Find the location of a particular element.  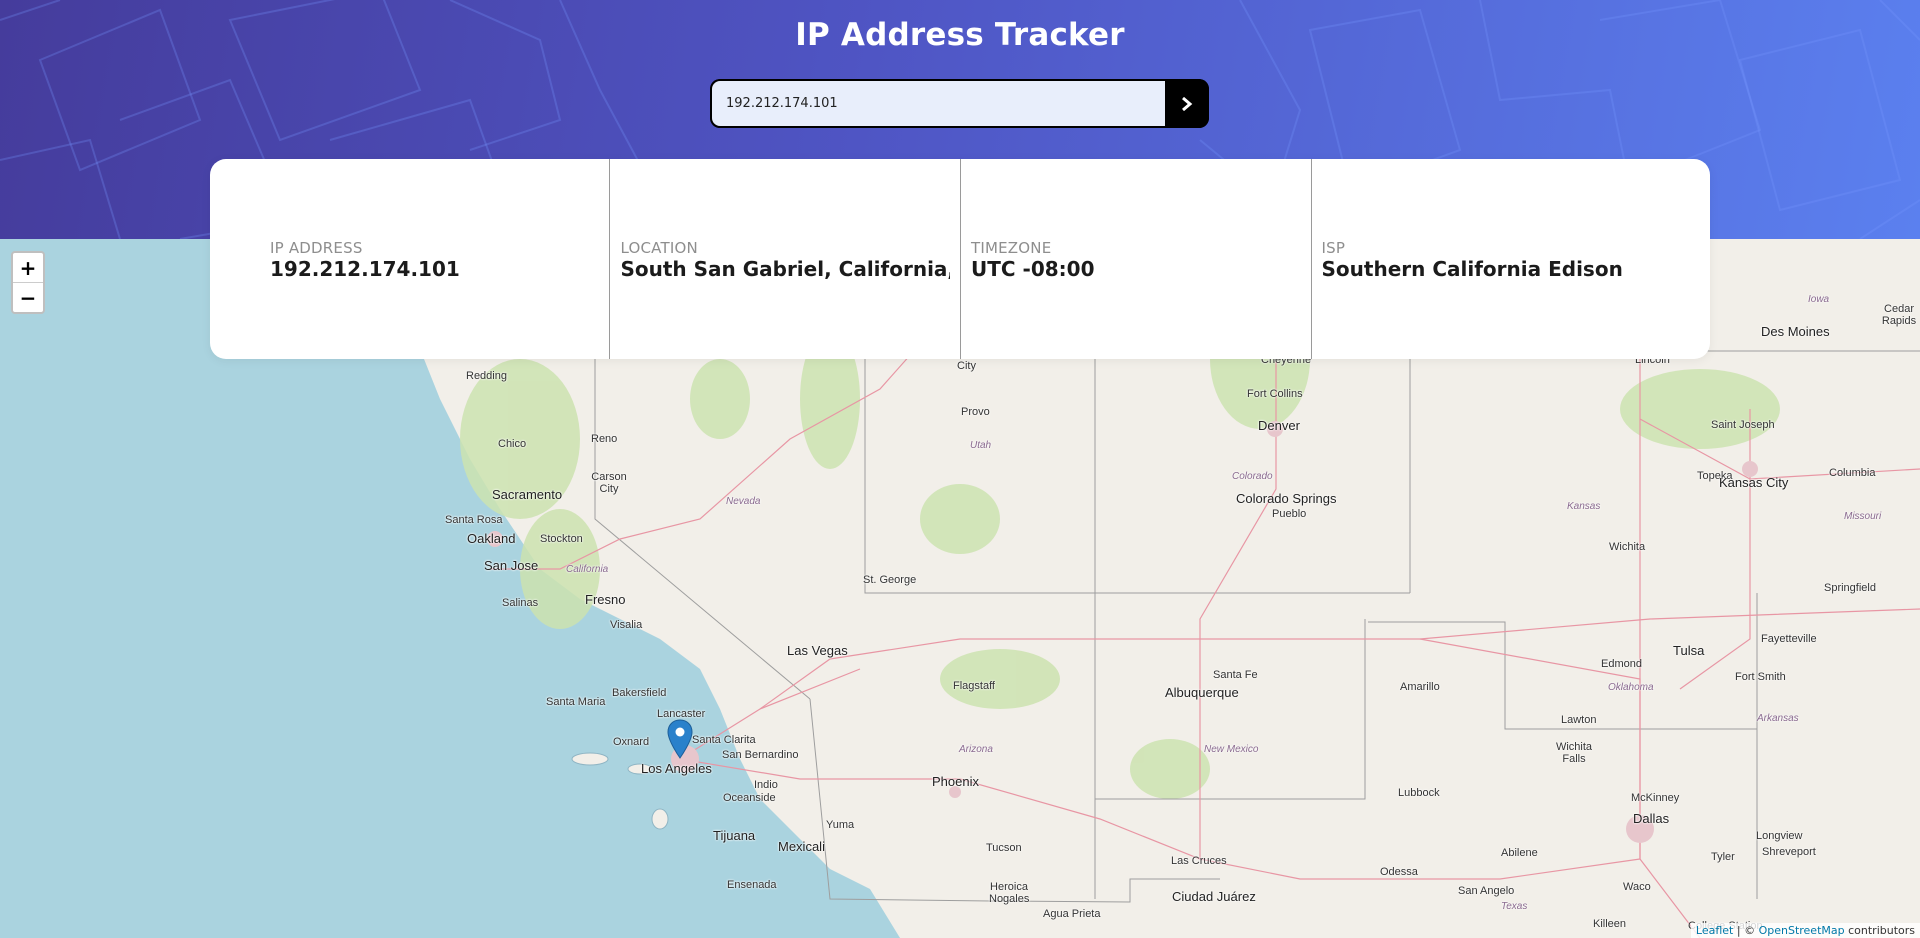

map-label: Fort Smith is located at coordinates (1760, 677).